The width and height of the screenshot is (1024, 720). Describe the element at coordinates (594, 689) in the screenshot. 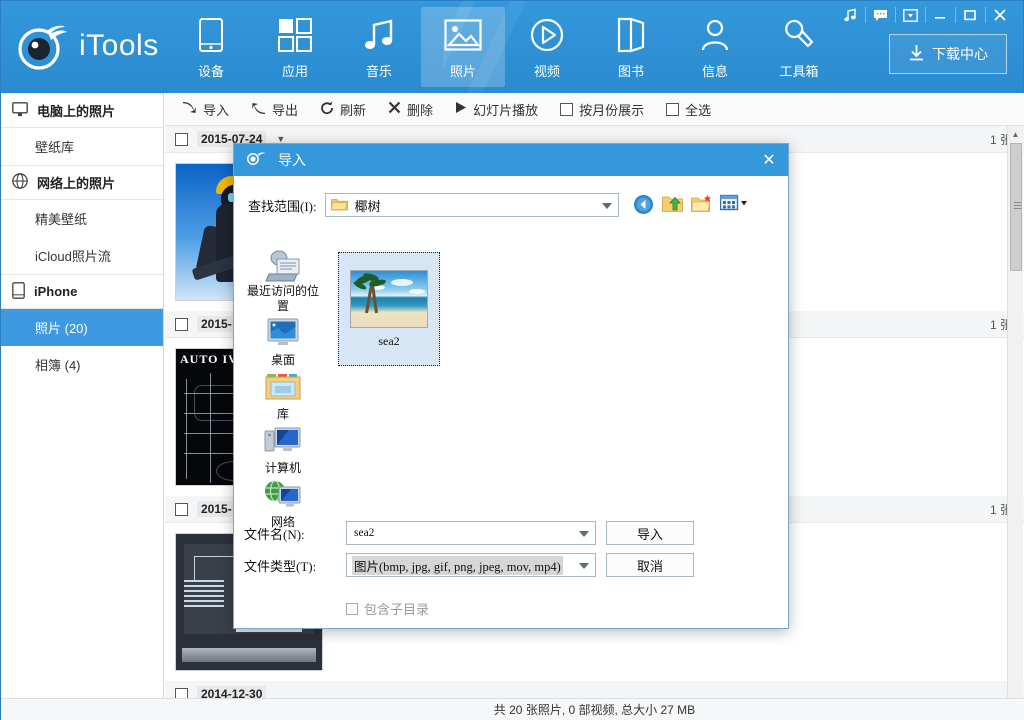

I see `date-header-row: 2014-12-30` at that location.